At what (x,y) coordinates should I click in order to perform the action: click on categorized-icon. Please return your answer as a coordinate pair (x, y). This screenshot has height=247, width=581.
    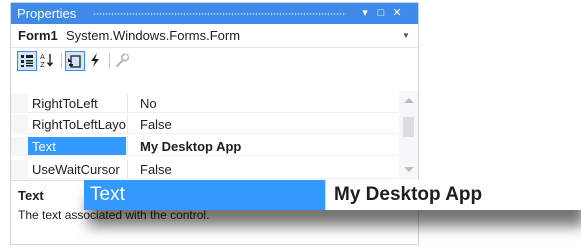
    Looking at the image, I should click on (27, 61).